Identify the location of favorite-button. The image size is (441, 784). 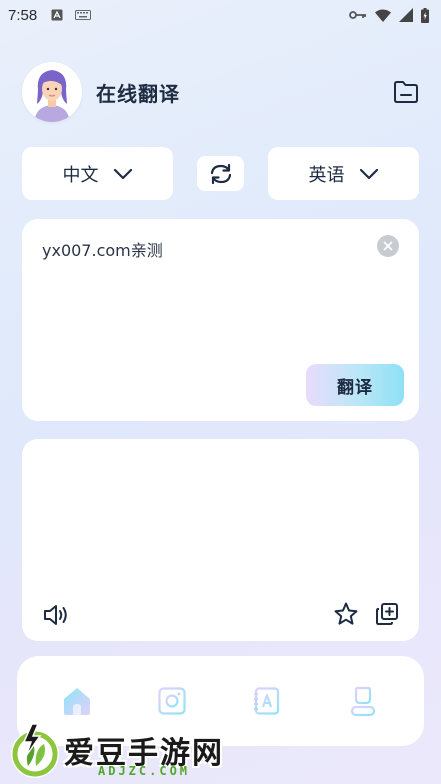
(346, 614).